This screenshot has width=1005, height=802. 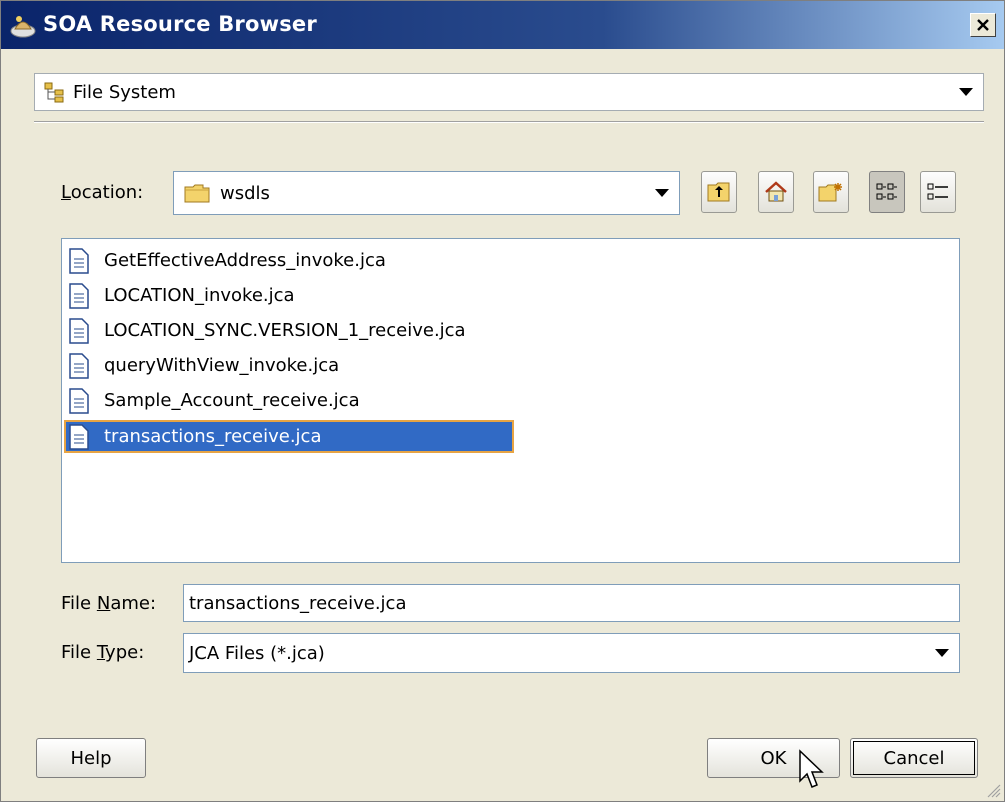 I want to click on file-name-field: transactions_receive.jca, so click(x=571, y=603).